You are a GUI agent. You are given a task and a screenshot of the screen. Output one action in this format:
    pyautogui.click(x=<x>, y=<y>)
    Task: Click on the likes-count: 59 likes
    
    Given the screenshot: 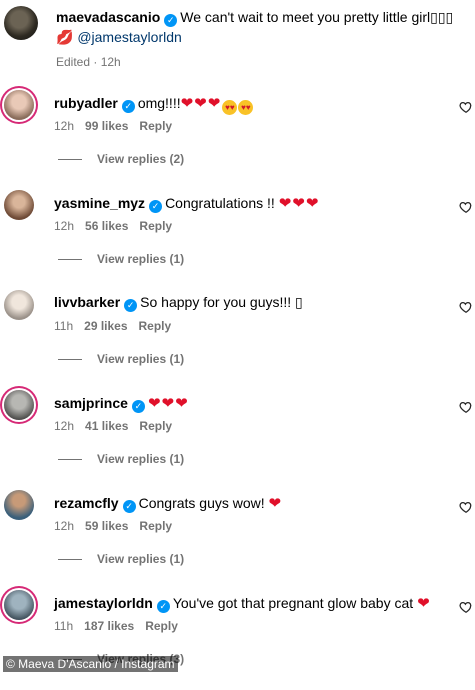 What is the action you would take?
    pyautogui.click(x=106, y=526)
    